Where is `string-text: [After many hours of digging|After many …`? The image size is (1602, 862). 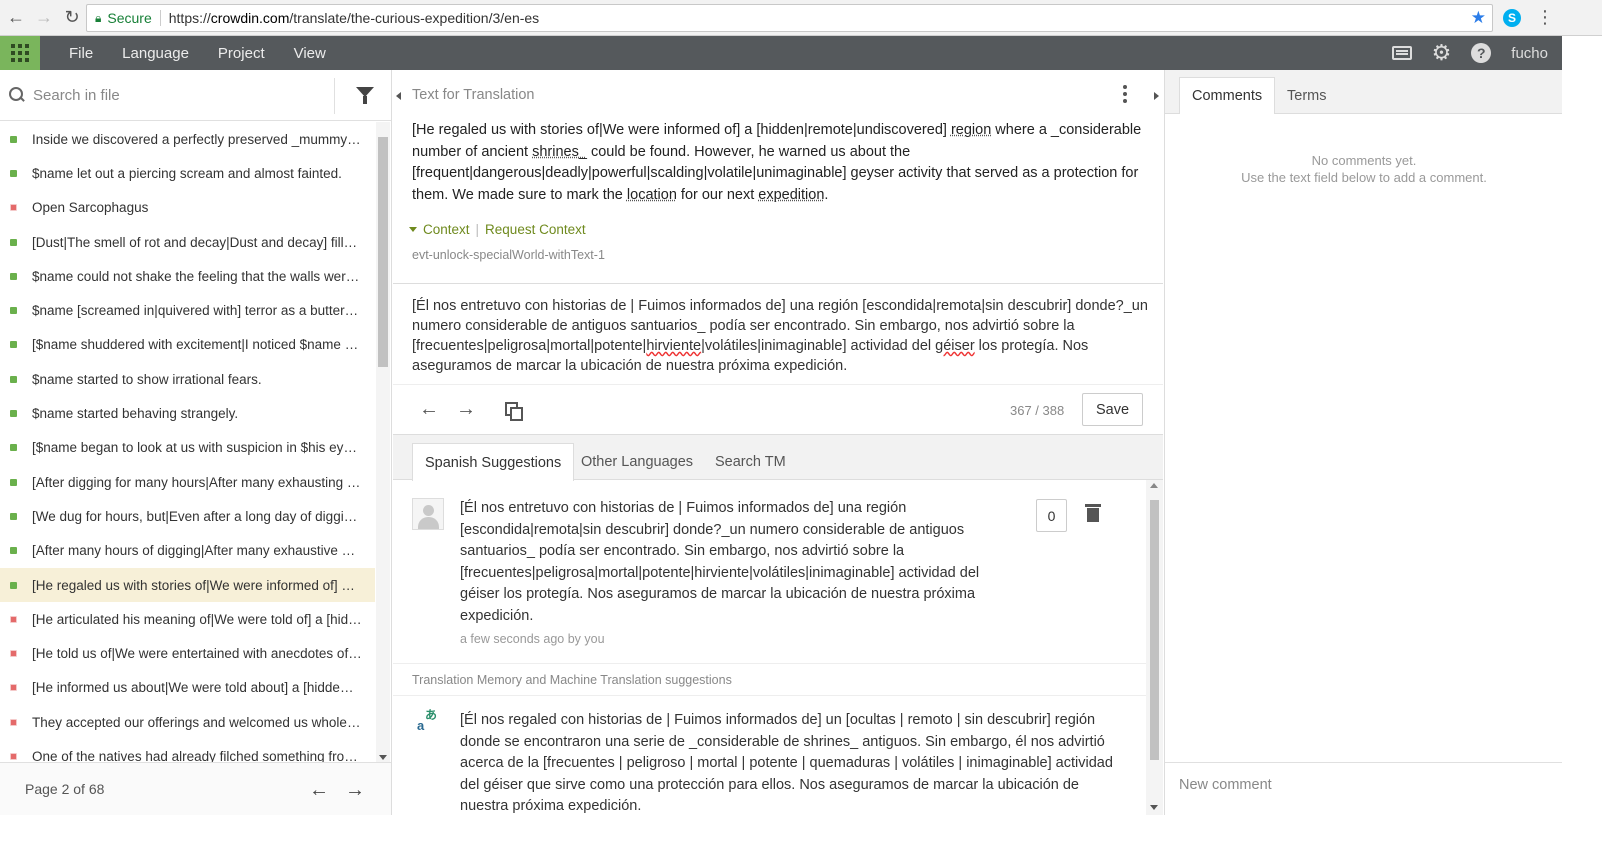
string-text: [After many hours of digging|After many … is located at coordinates (197, 551).